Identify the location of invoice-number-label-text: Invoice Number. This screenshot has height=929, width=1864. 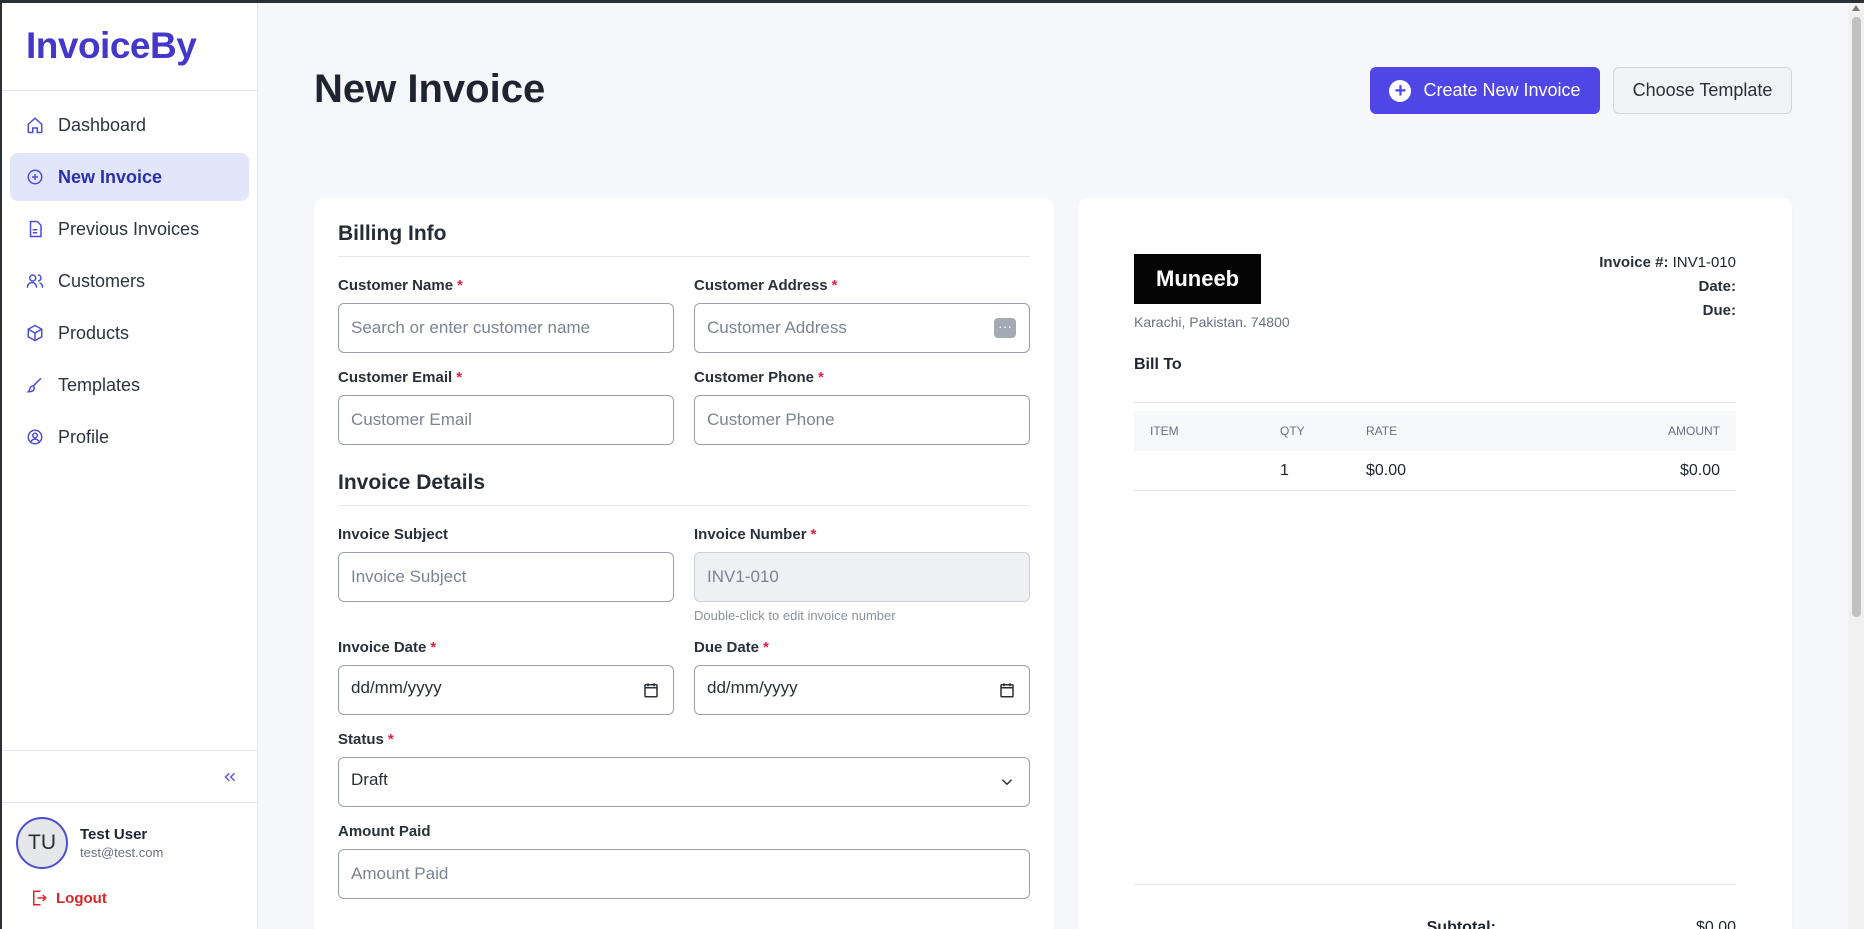
(750, 534).